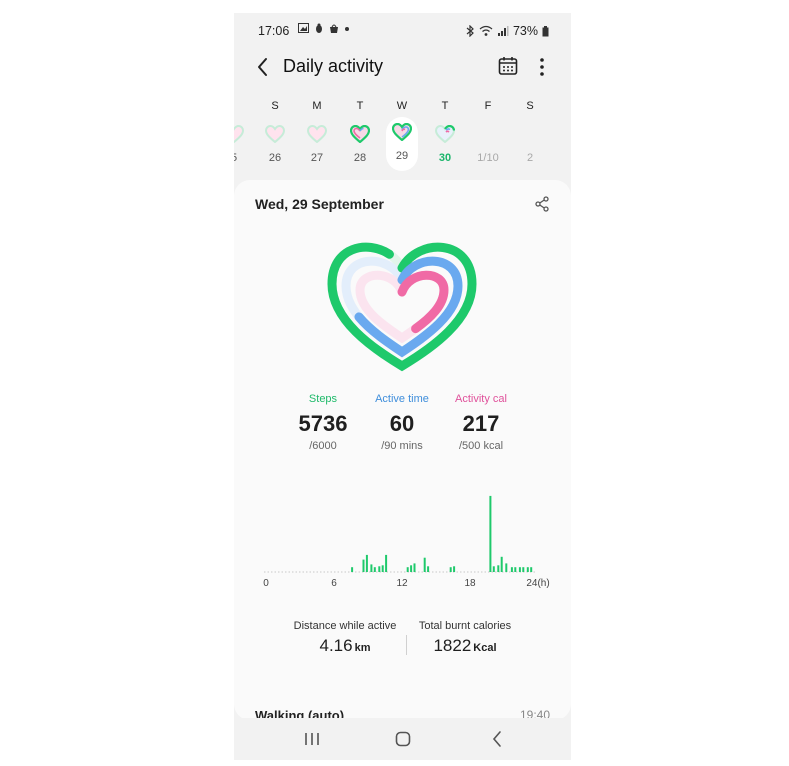 The image size is (789, 766). Describe the element at coordinates (319, 28) in the screenshot. I see `bug-icon` at that location.